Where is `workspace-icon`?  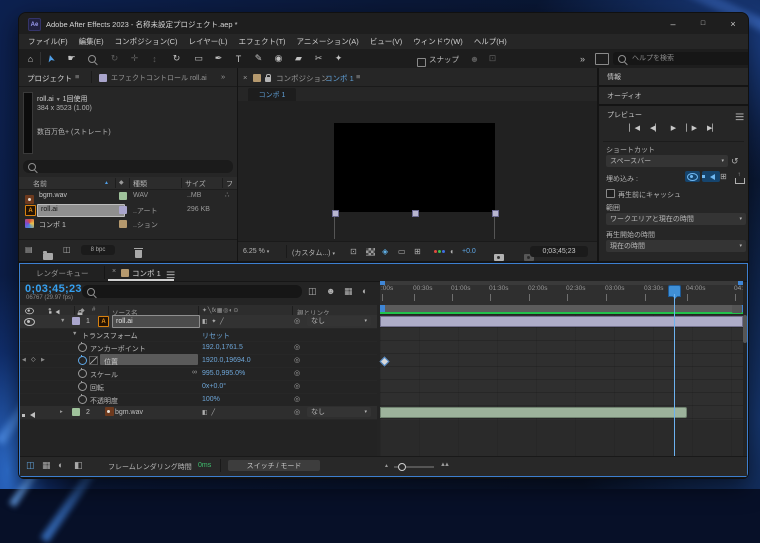 workspace-icon is located at coordinates (602, 59).